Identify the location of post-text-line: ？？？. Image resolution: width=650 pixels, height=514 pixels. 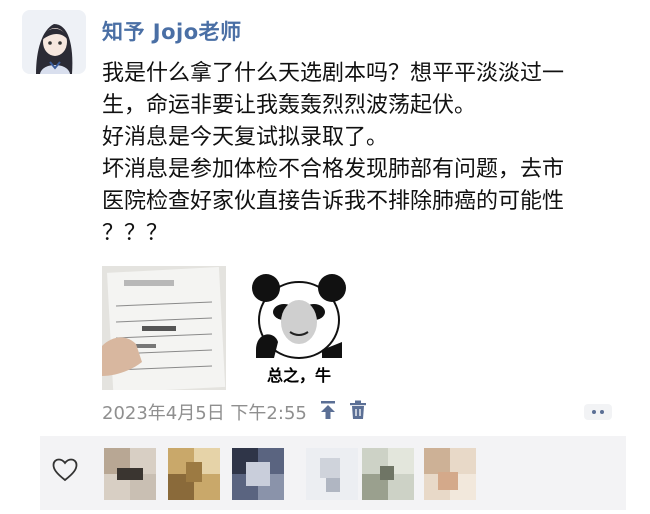
(135, 233).